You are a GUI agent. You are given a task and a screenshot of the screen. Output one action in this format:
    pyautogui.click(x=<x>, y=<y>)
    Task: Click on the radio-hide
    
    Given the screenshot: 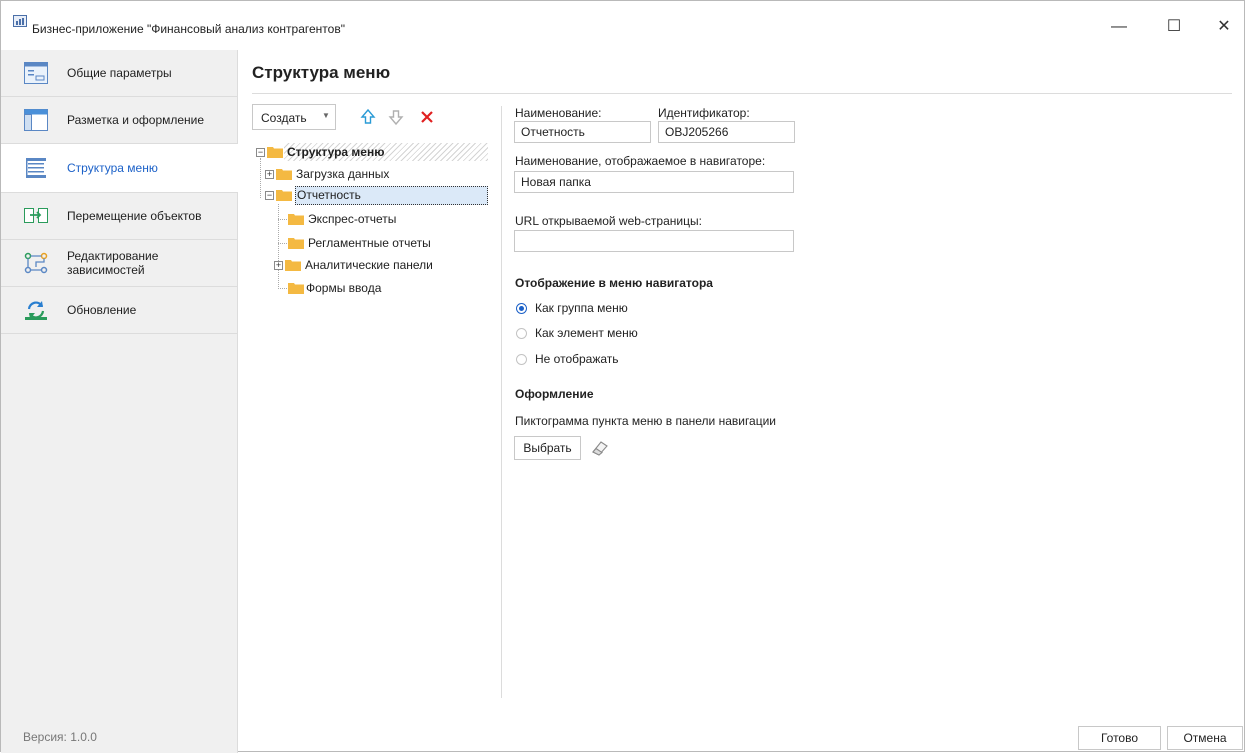 What is the action you would take?
    pyautogui.click(x=521, y=359)
    